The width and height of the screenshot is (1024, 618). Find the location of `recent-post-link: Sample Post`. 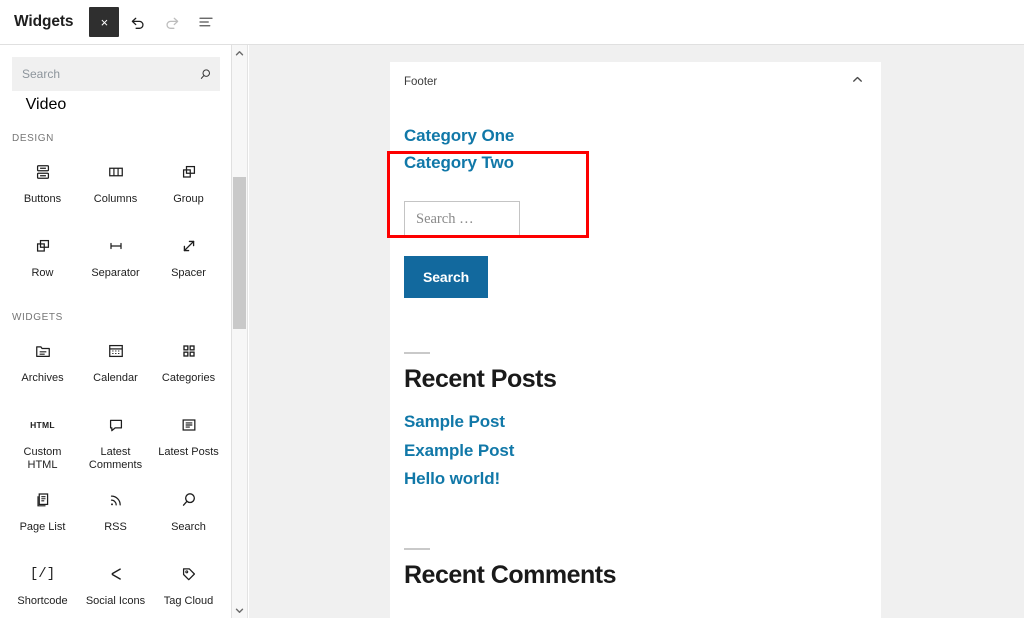

recent-post-link: Sample Post is located at coordinates (635, 422).